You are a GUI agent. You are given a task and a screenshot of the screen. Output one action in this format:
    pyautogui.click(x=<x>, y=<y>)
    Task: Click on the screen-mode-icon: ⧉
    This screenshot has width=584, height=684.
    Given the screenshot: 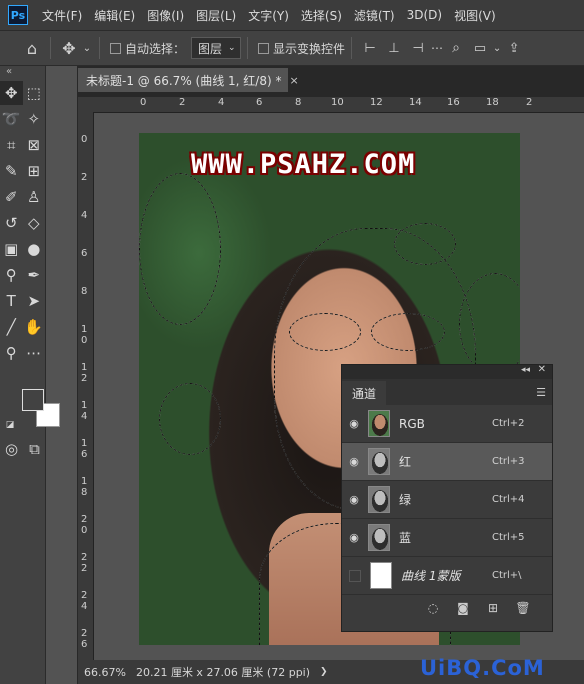 What is the action you would take?
    pyautogui.click(x=34, y=449)
    